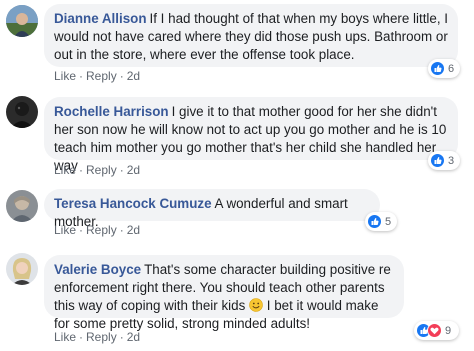 The width and height of the screenshot is (474, 351). What do you see at coordinates (97, 269) in the screenshot?
I see `comment-author: Valerie Boyce` at bounding box center [97, 269].